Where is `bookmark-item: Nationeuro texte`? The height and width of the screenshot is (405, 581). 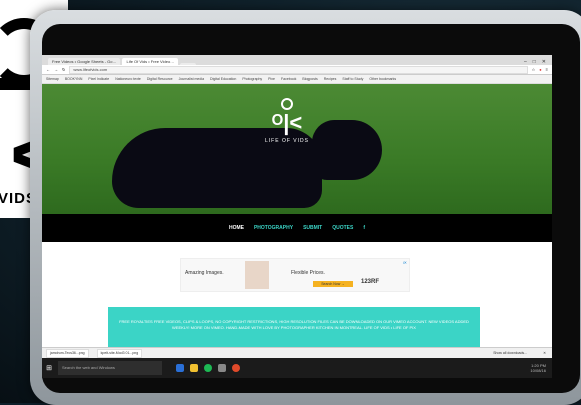 bookmark-item: Nationeuro texte is located at coordinates (128, 79).